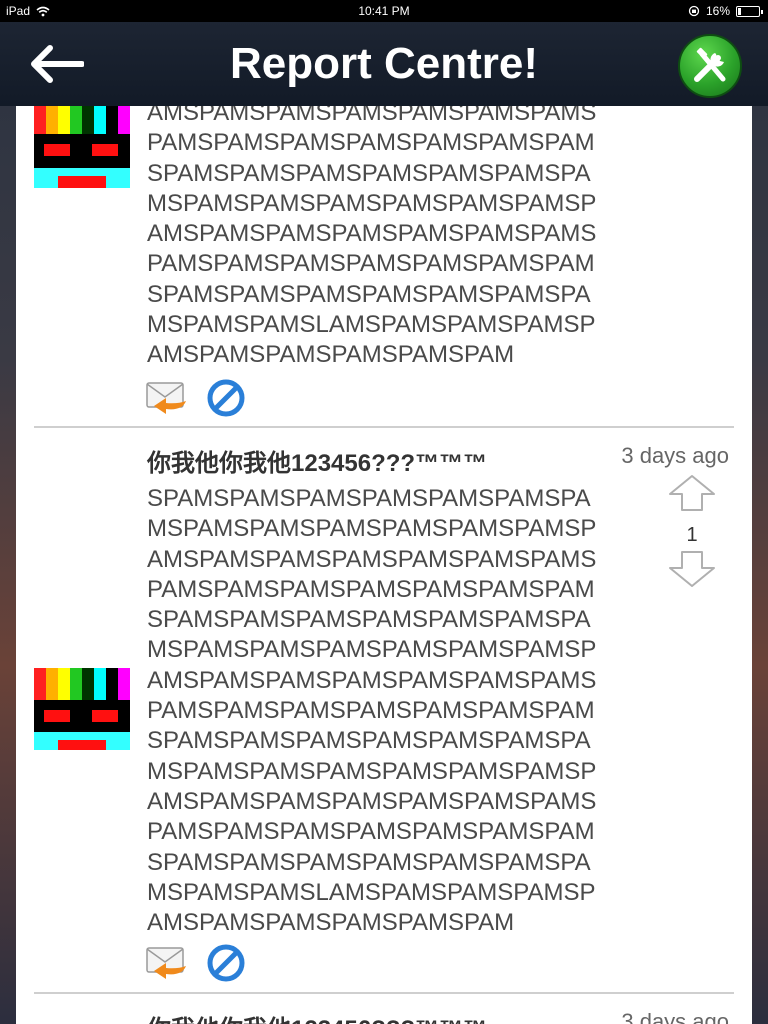 The image size is (768, 1024). I want to click on downvote-arrow-icon, so click(692, 569).